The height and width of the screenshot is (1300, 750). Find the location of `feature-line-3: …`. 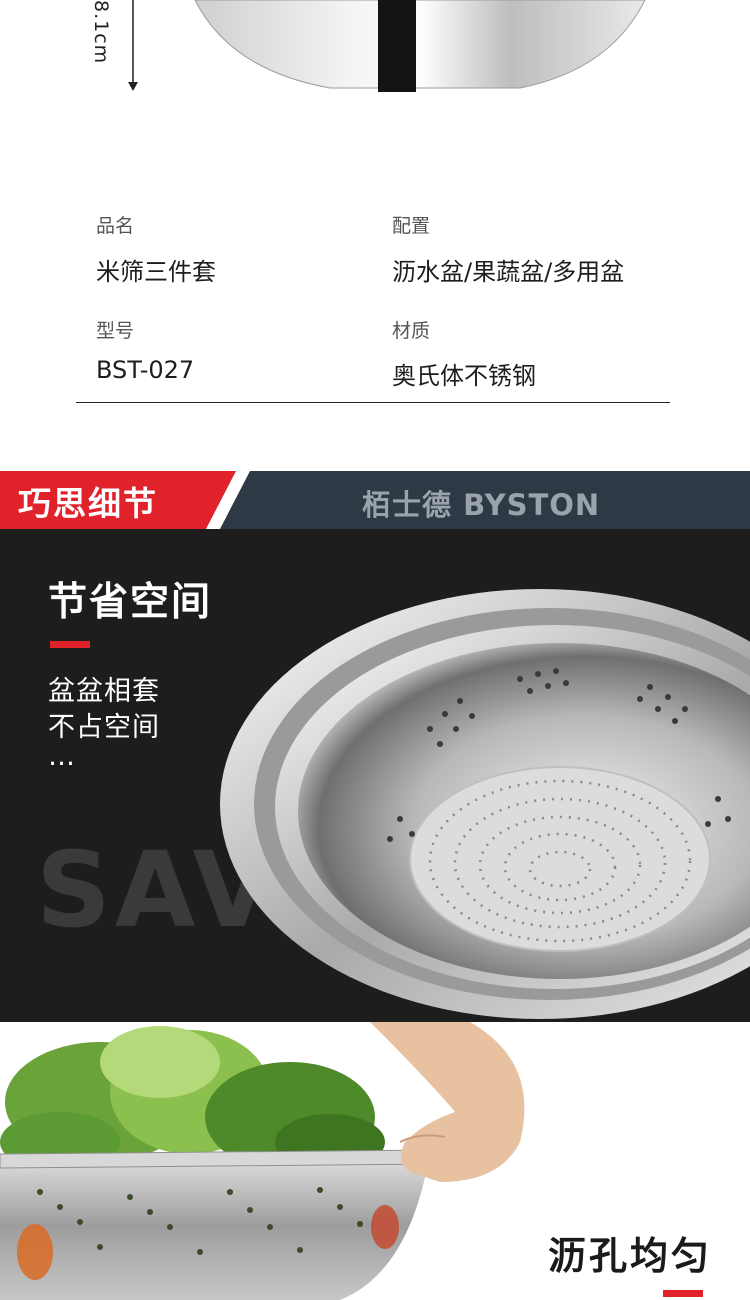

feature-line-3: … is located at coordinates (62, 756).